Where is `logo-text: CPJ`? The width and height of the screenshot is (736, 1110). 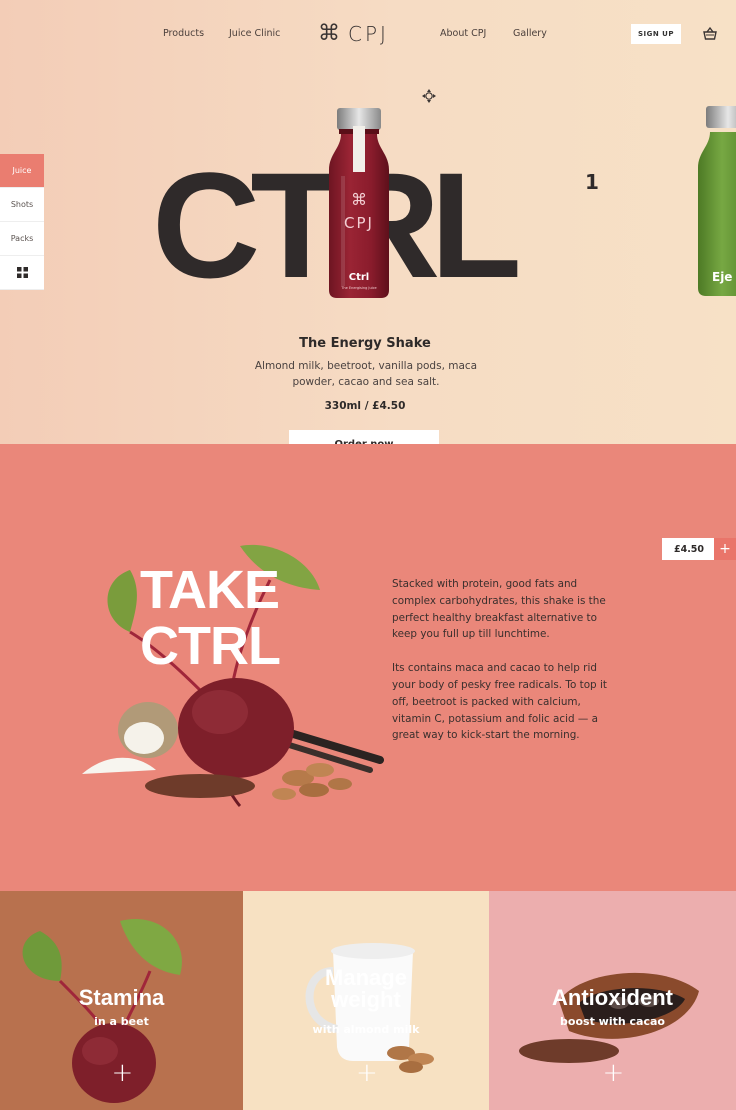 logo-text: CPJ is located at coordinates (368, 34).